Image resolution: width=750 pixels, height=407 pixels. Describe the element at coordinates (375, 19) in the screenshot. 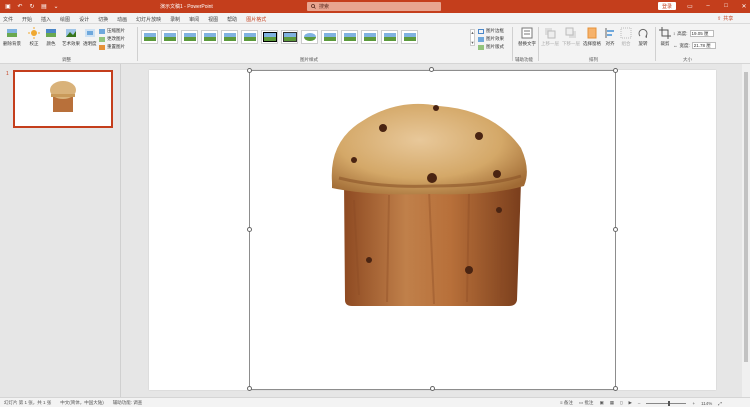

I see `menu-bar: 文件 开始 插入 绘图 设计 切换 动画 幻灯片放映 录制 审阅 视图 帮助 图片格式 ⇪ 共享` at that location.